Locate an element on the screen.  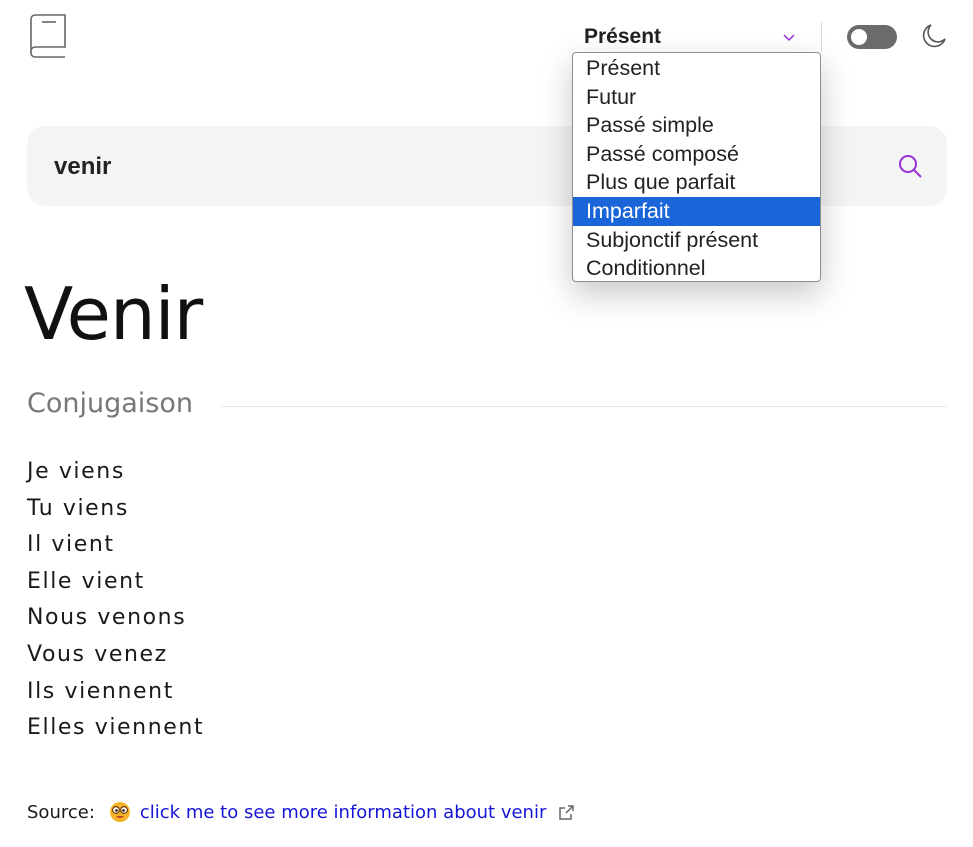
tense-option: Conditionnel is located at coordinates (696, 267).